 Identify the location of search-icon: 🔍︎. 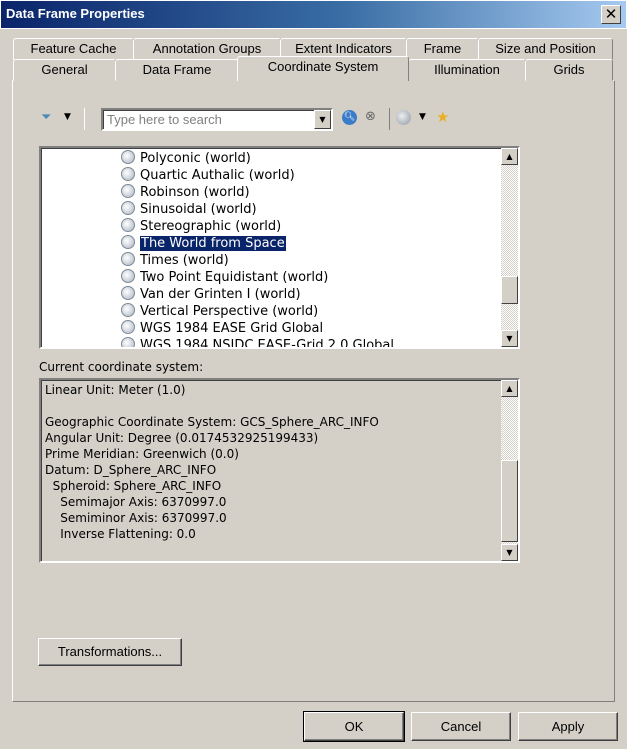
(349, 117).